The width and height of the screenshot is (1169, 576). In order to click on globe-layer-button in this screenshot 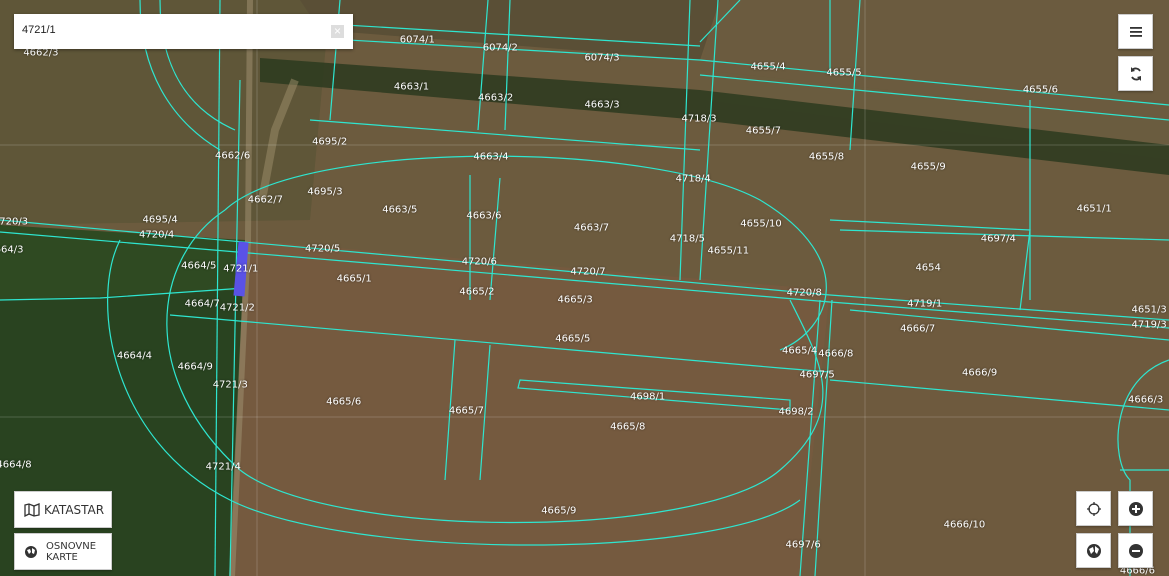, I will do `click(1093, 550)`.